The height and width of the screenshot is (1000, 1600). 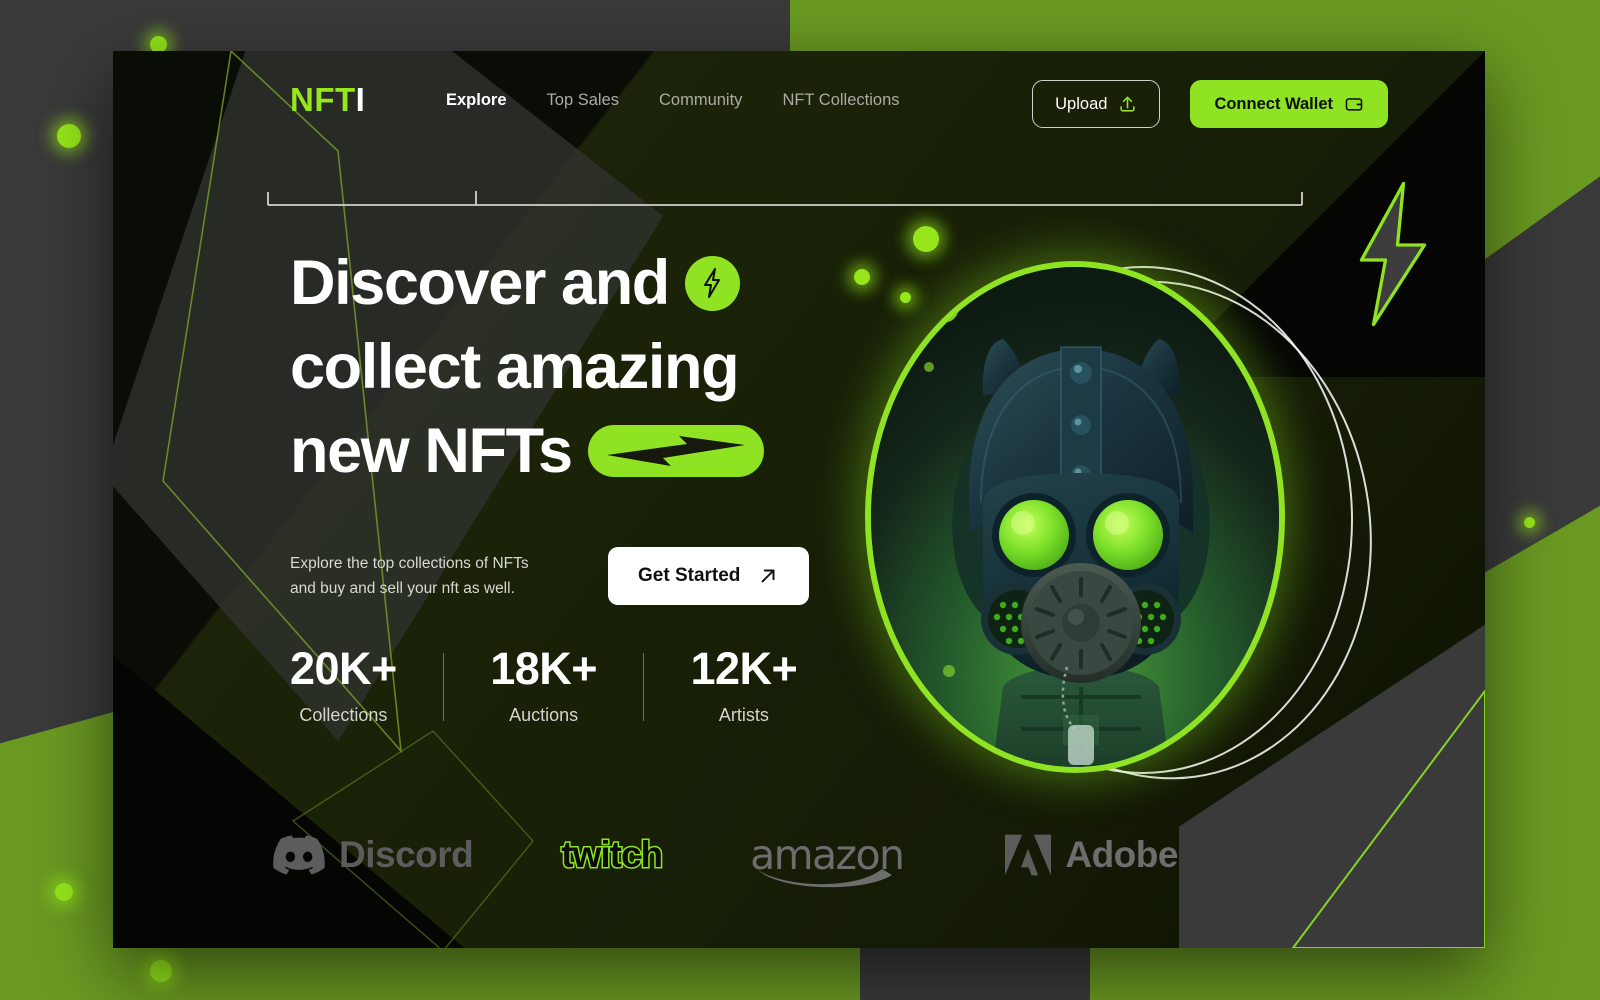 What do you see at coordinates (402, 588) in the screenshot?
I see `hero-subtitle-line-2: and buy and sell your nft as well.` at bounding box center [402, 588].